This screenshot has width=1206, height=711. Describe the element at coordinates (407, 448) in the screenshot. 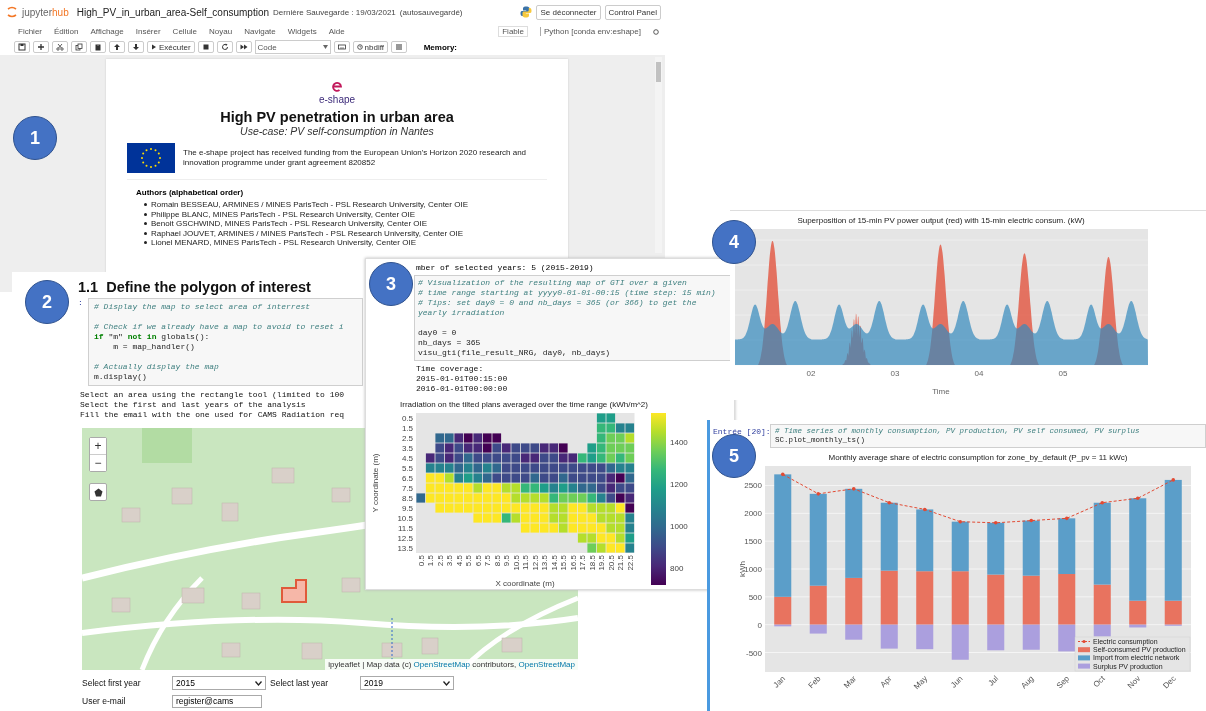

I see `axis-tick-label: 3.5` at that location.